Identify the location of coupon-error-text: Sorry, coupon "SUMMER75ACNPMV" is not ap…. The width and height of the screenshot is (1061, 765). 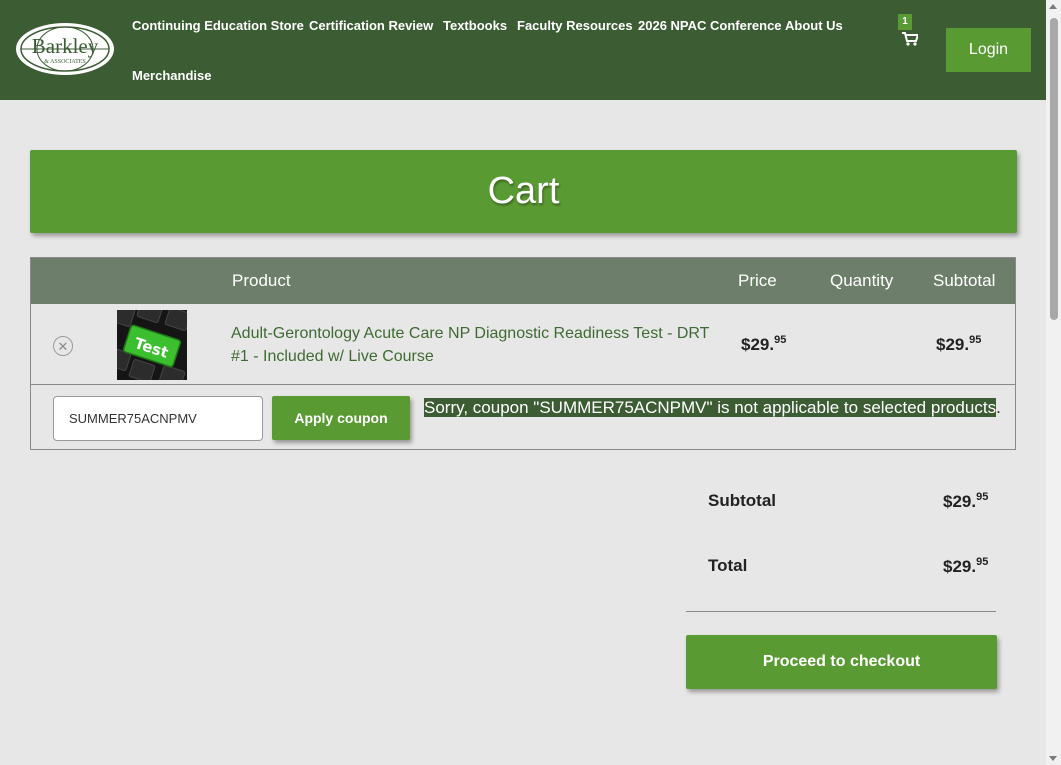
(710, 407).